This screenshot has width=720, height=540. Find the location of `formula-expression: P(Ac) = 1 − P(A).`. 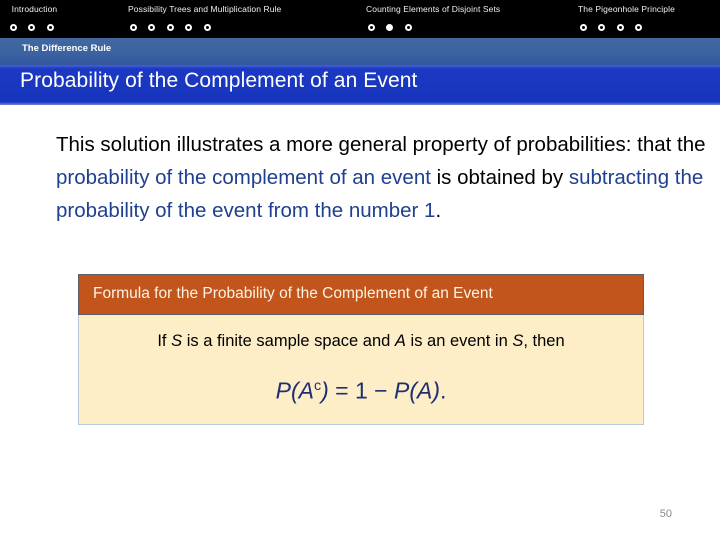

formula-expression: P(Ac) = 1 − P(A). is located at coordinates (361, 388).